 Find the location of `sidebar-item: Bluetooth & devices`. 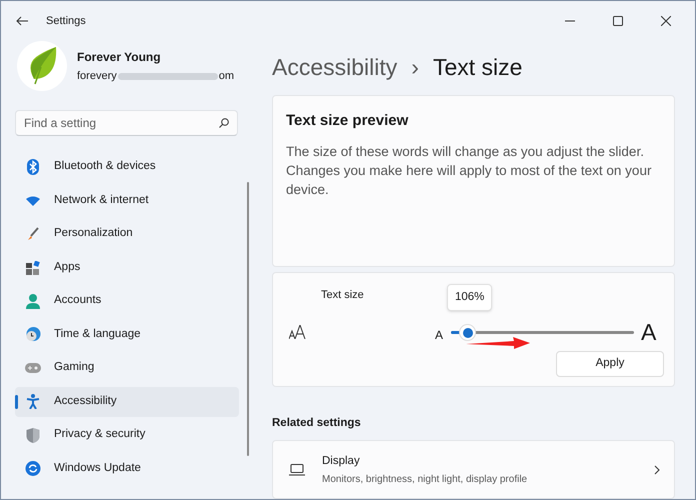

sidebar-item: Bluetooth & devices is located at coordinates (127, 167).